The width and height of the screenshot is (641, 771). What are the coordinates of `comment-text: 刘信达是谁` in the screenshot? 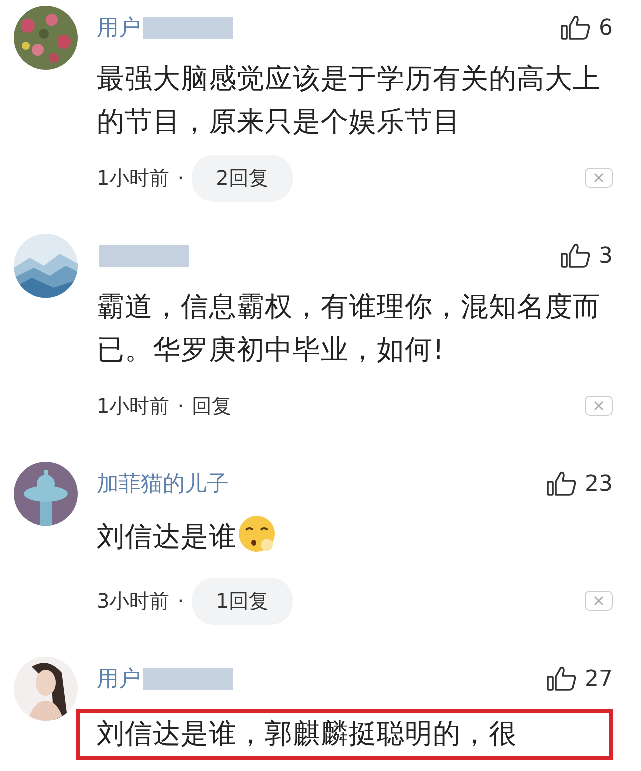 It's located at (167, 537).